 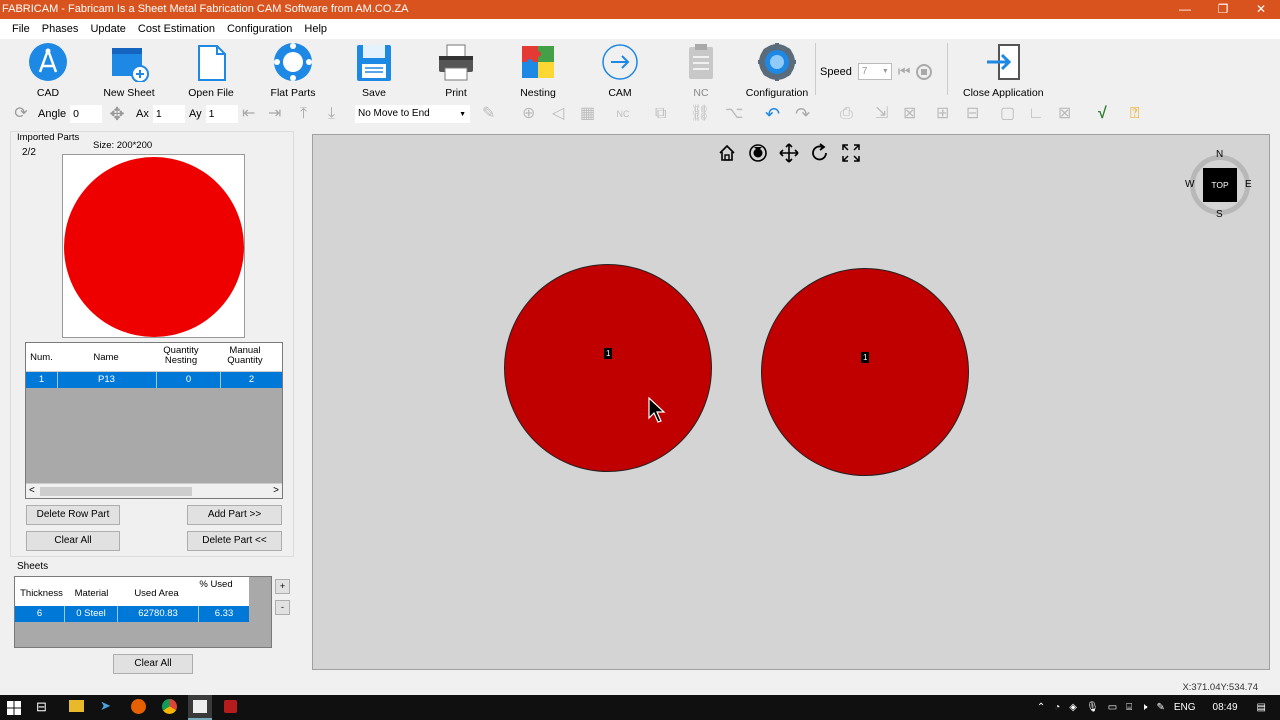 I want to click on table-row: 6 0 Steel 62780.83 6.33, so click(x=132, y=614).